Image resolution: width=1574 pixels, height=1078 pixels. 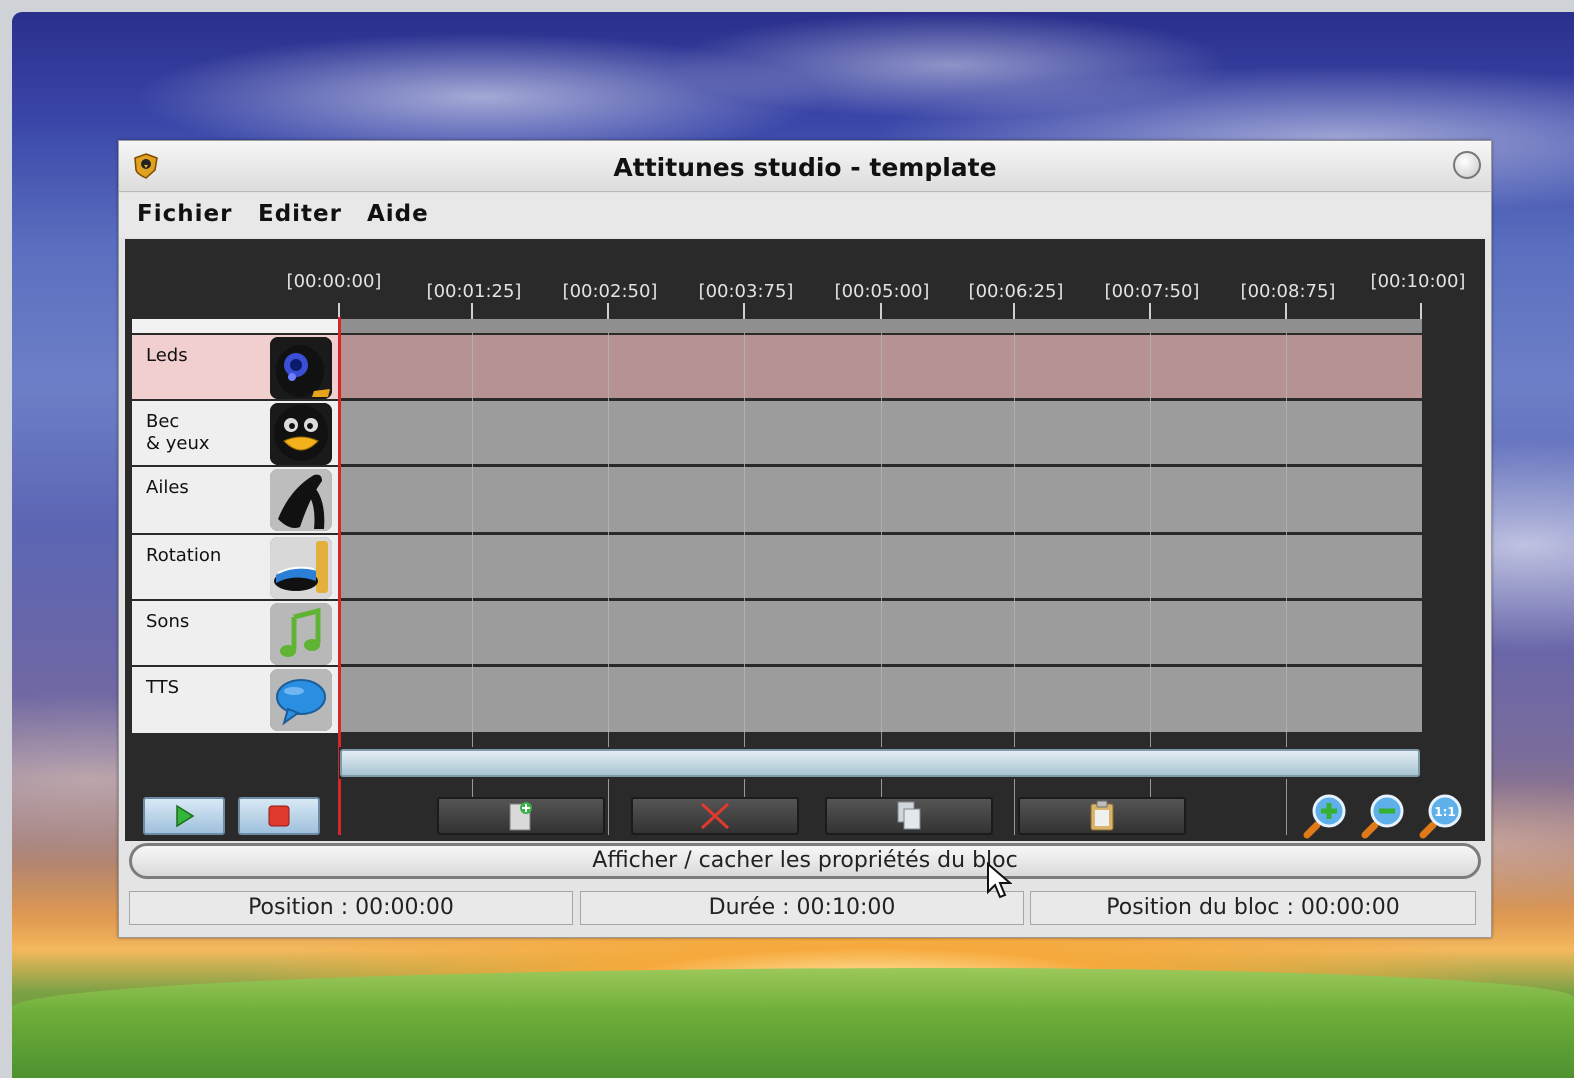 What do you see at coordinates (1288, 291) in the screenshot?
I see `ruler-label: [00:08:75]` at bounding box center [1288, 291].